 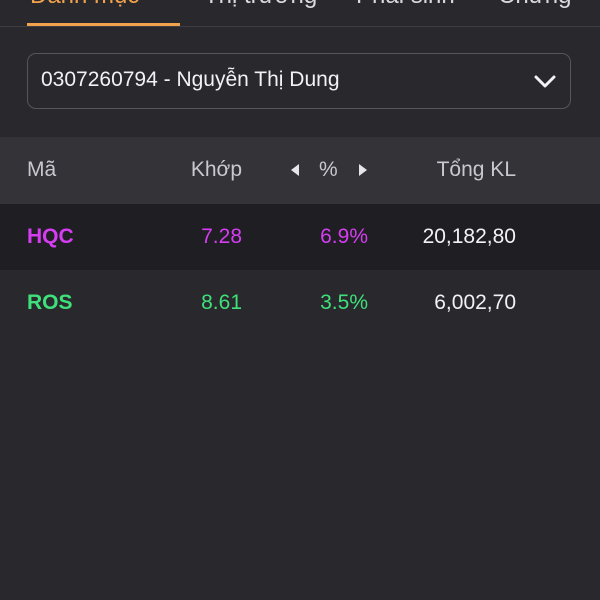 What do you see at coordinates (300, 170) in the screenshot?
I see `table-header: Mã Khớp % Tổng KL` at bounding box center [300, 170].